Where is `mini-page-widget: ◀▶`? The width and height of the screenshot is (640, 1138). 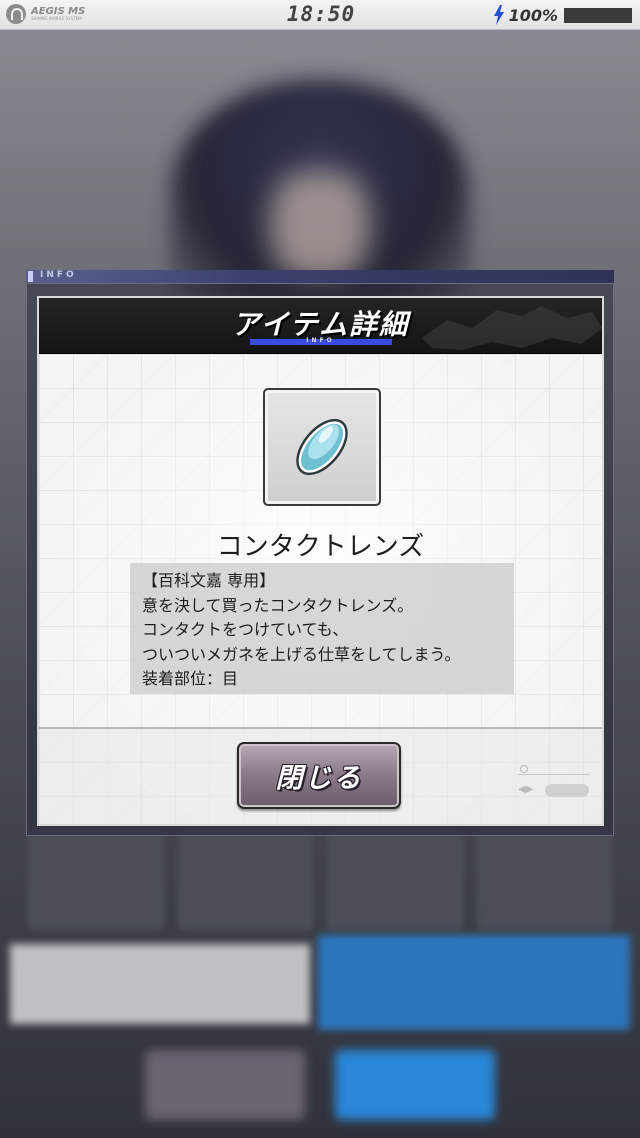
mini-page-widget: ◀▶ is located at coordinates (554, 782).